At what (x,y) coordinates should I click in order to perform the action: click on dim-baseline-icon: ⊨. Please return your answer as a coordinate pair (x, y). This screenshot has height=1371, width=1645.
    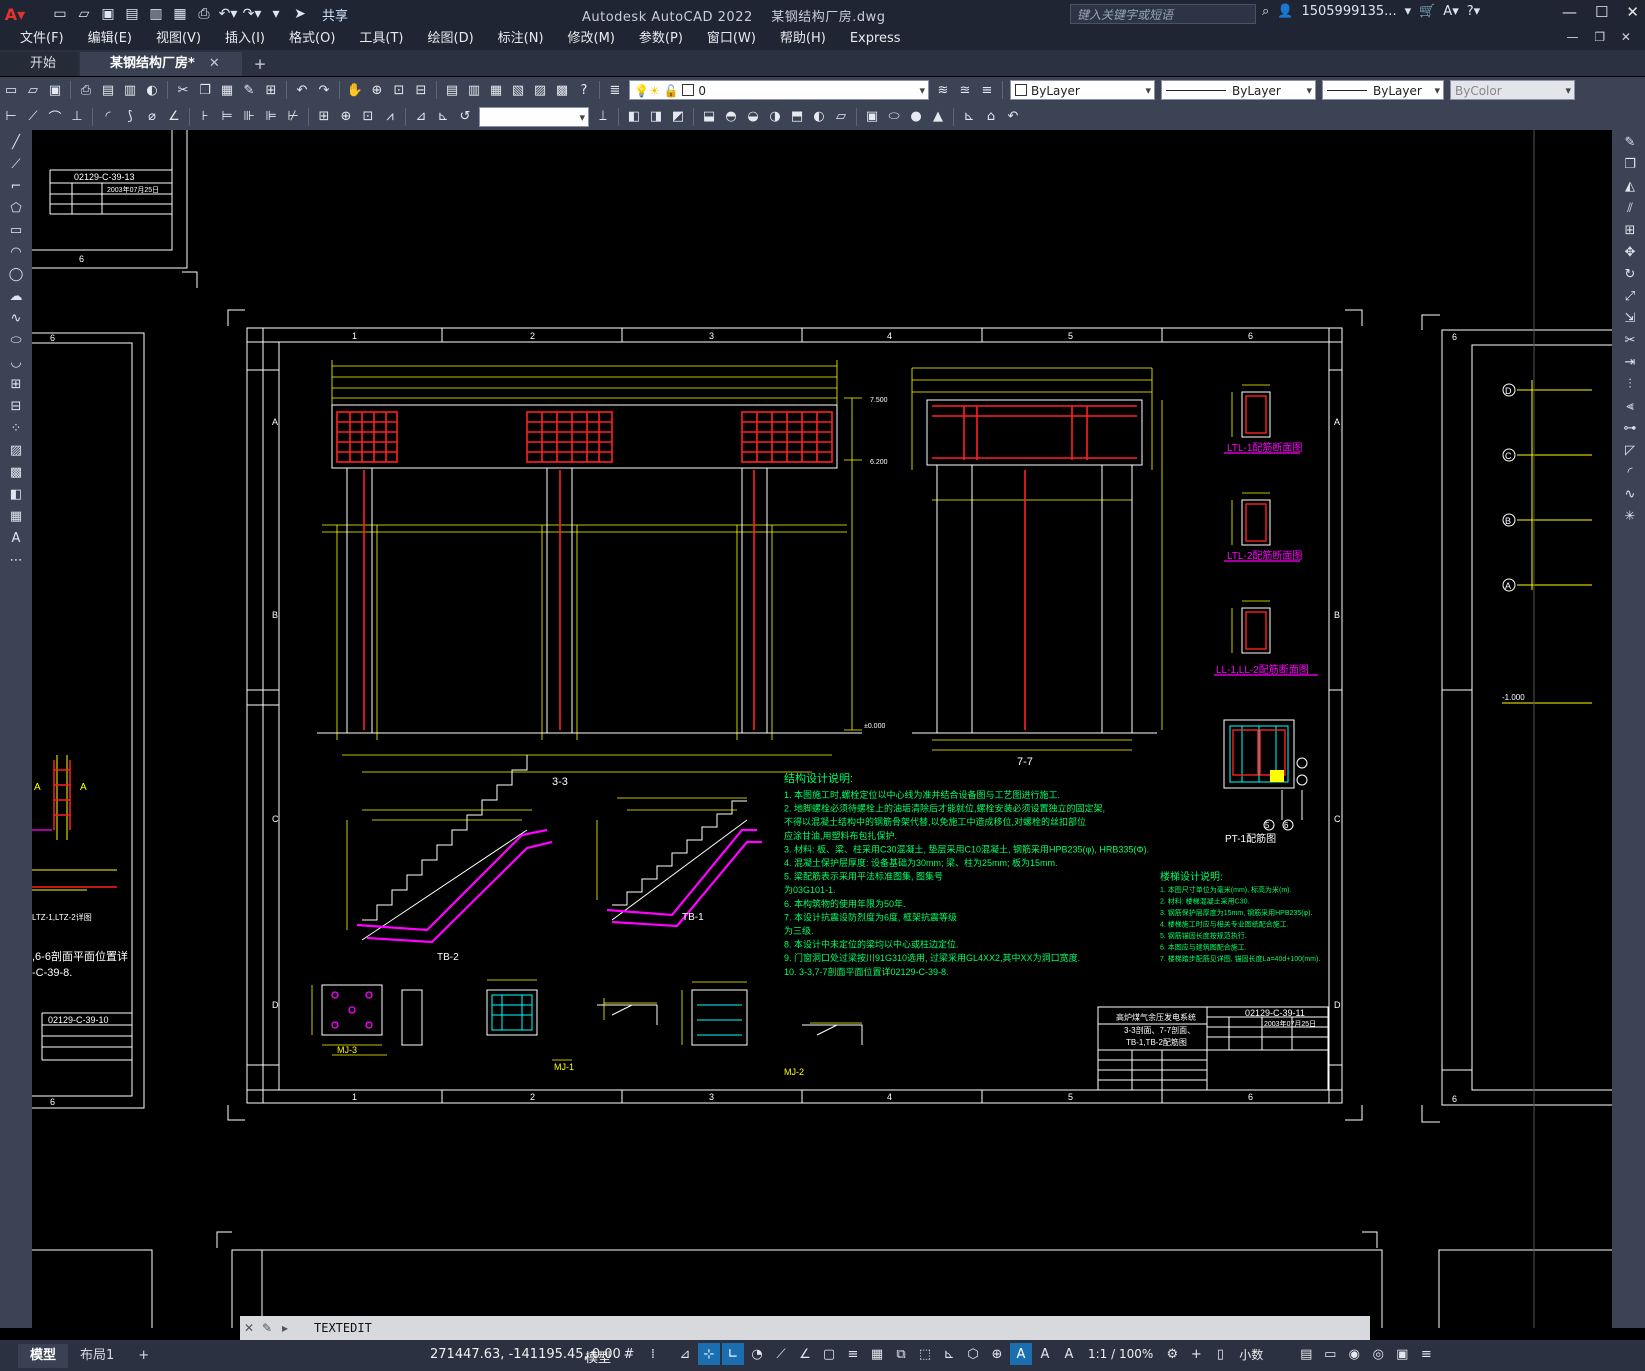
    Looking at the image, I should click on (227, 117).